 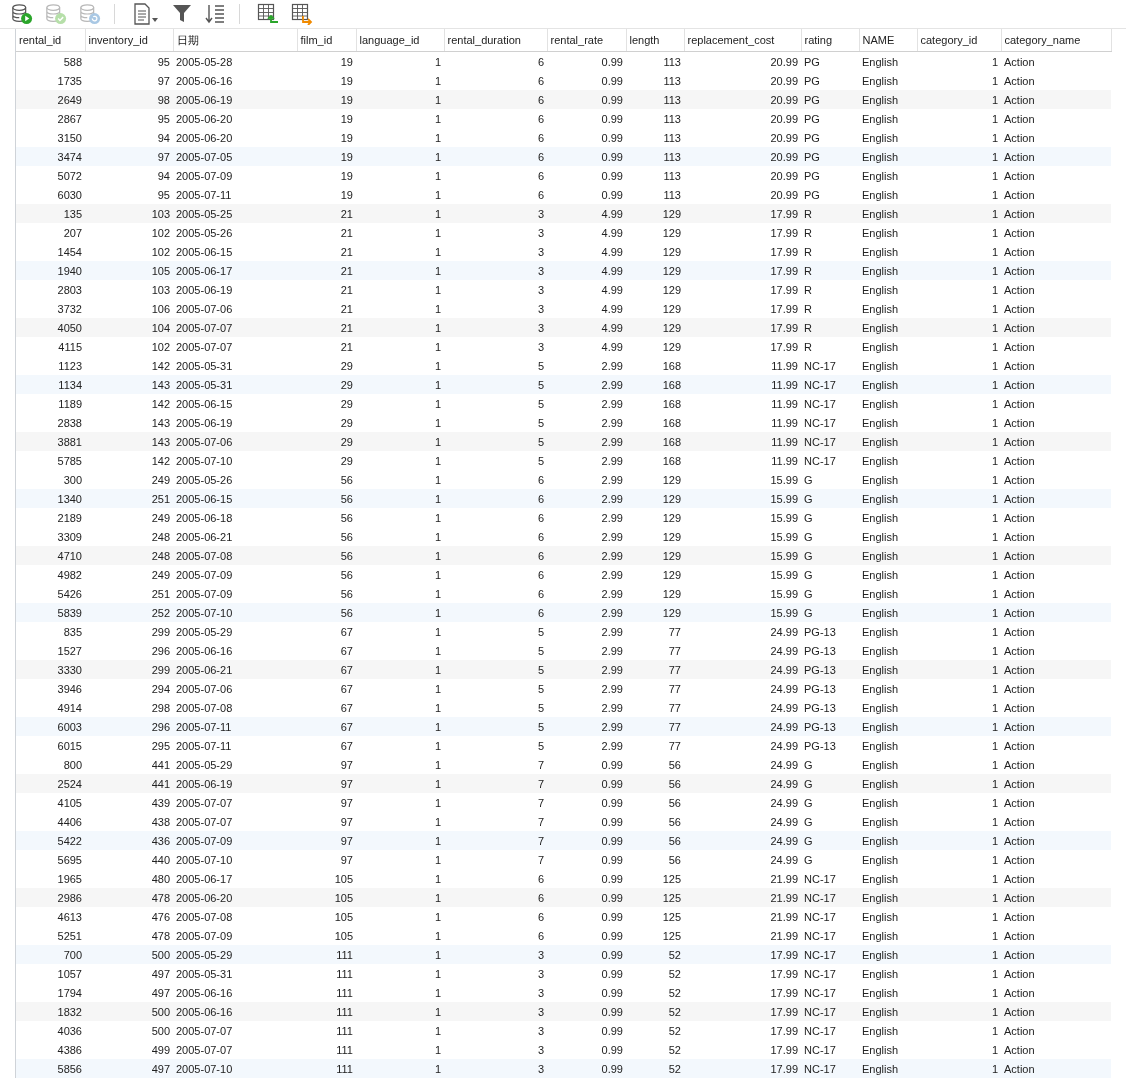 I want to click on column-header: category_id, so click(x=959, y=40).